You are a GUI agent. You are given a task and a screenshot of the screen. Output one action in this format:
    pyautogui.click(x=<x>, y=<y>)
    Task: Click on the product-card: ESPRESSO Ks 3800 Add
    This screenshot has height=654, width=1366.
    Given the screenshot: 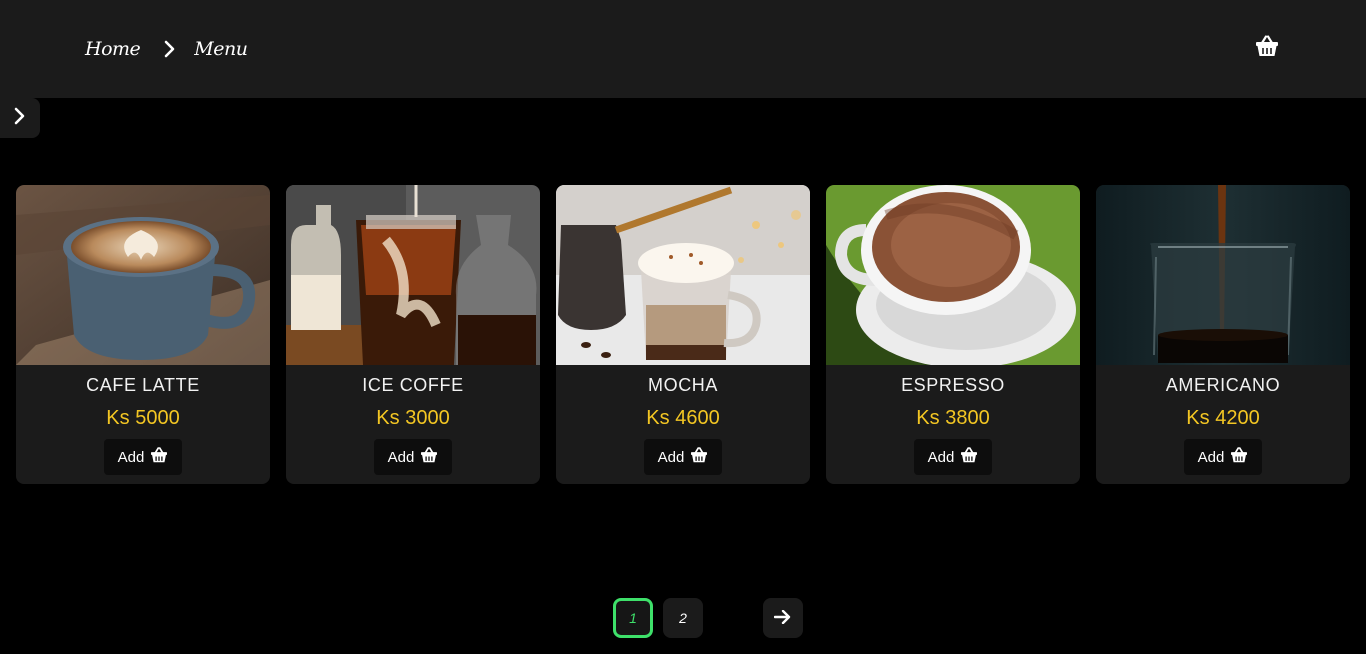 What is the action you would take?
    pyautogui.click(x=953, y=334)
    